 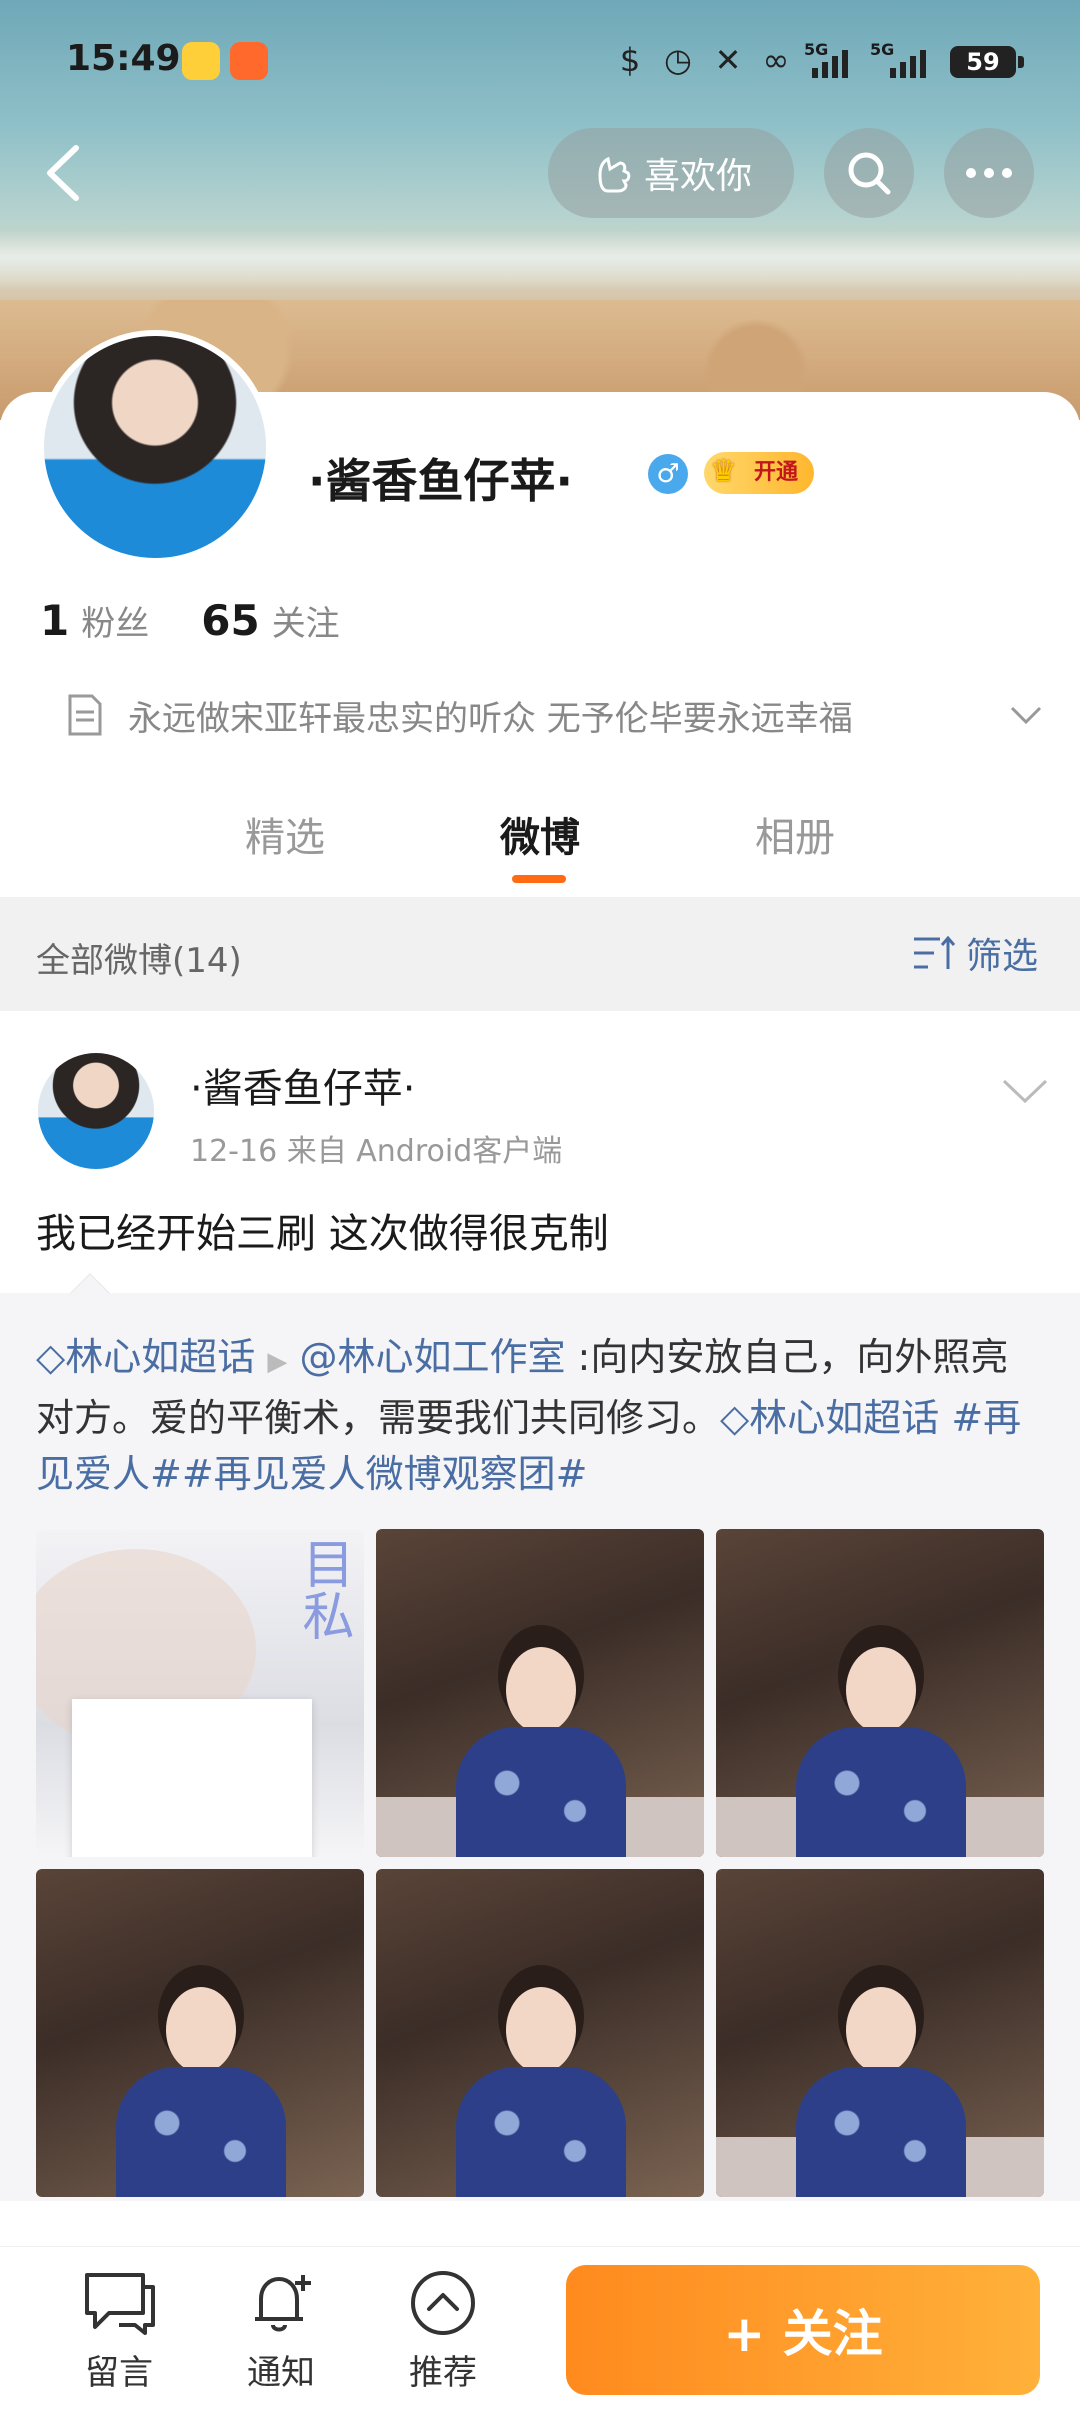 What do you see at coordinates (230, 620) in the screenshot?
I see `following-count: 65` at bounding box center [230, 620].